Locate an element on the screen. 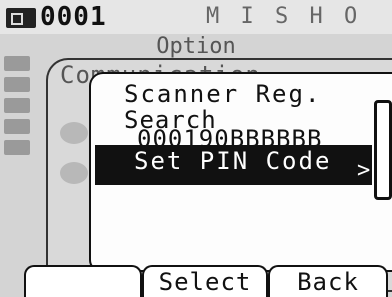 This screenshot has width=392, height=297. status-icons: M I S H O is located at coordinates (284, 16).